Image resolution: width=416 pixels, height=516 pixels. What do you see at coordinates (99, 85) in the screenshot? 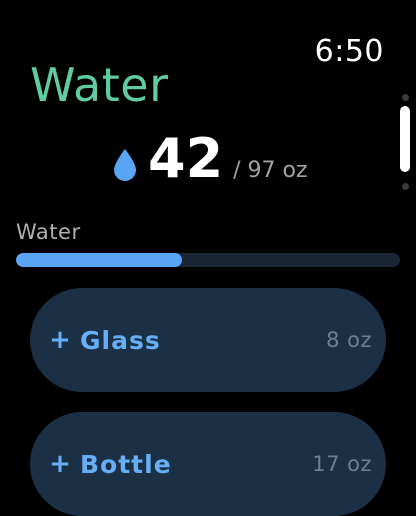
I see `page-title: Water` at bounding box center [99, 85].